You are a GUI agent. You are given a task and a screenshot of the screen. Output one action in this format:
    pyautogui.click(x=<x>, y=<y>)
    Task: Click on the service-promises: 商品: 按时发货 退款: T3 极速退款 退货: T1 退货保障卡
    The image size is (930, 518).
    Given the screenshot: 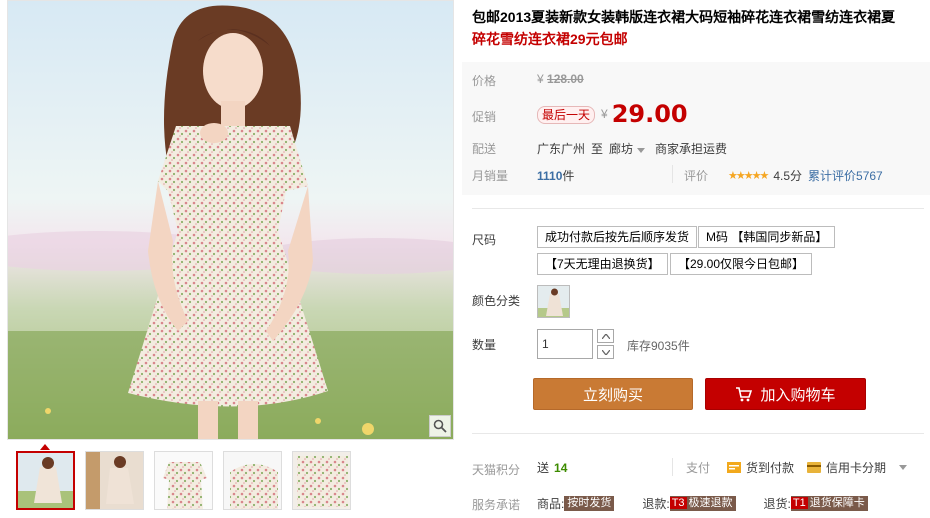 What is the action you would take?
    pyautogui.click(x=702, y=503)
    